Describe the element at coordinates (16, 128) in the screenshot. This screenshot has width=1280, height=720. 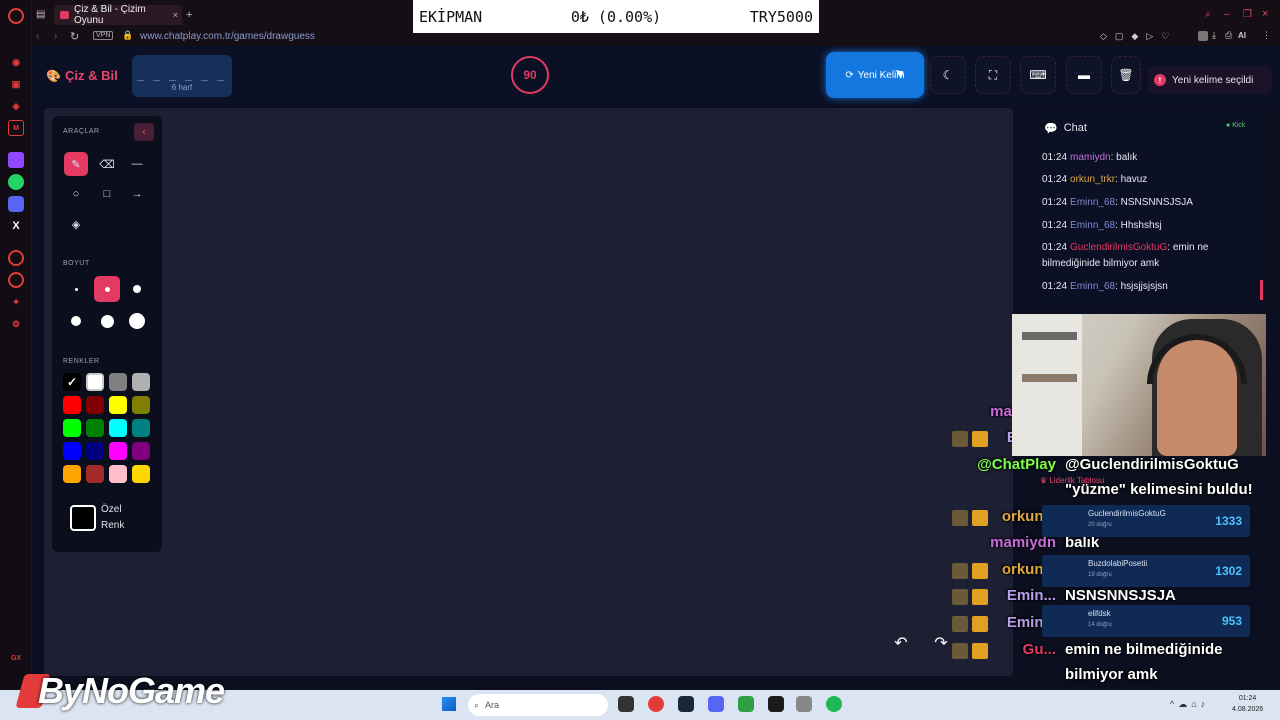
I see `gx-messenger-icon: M` at that location.